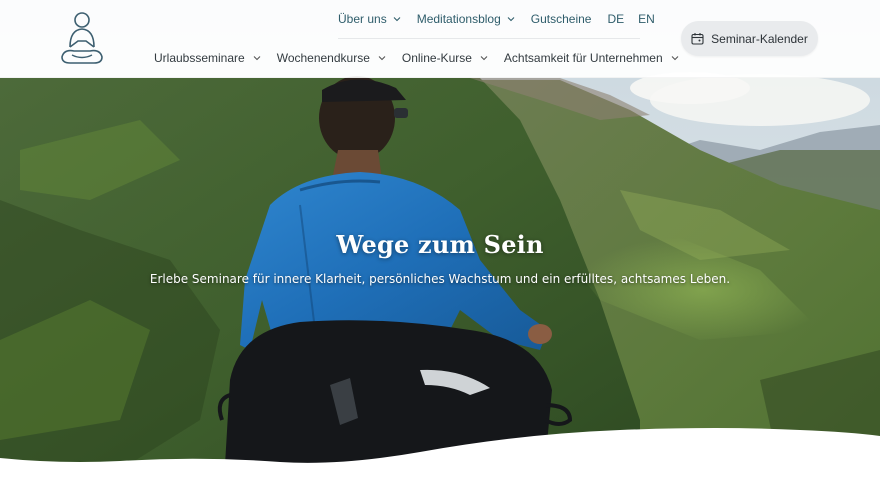 The image size is (880, 495). Describe the element at coordinates (199, 58) in the screenshot. I see `nav-label: Urlaubsseminare` at that location.